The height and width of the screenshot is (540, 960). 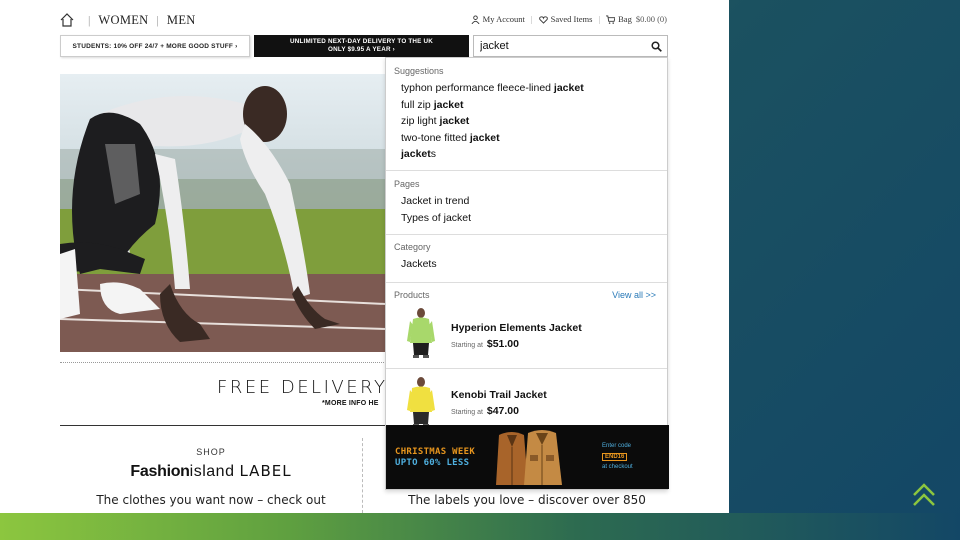 I want to click on shop-label: SHOP, so click(x=211, y=452).